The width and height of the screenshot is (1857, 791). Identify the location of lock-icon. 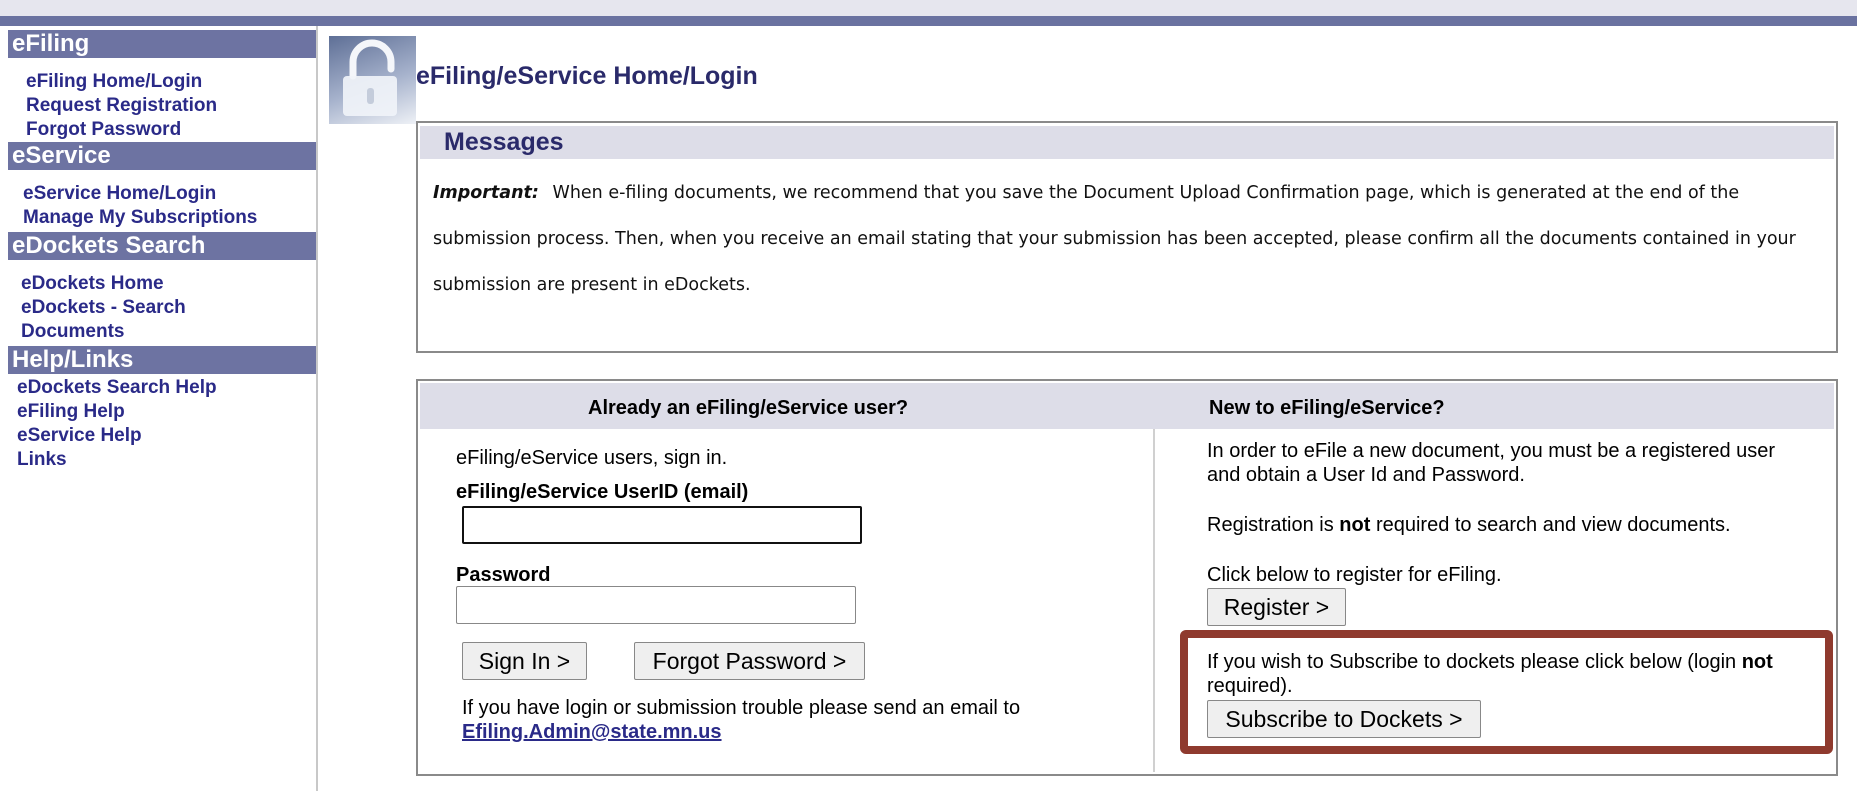
(372, 80).